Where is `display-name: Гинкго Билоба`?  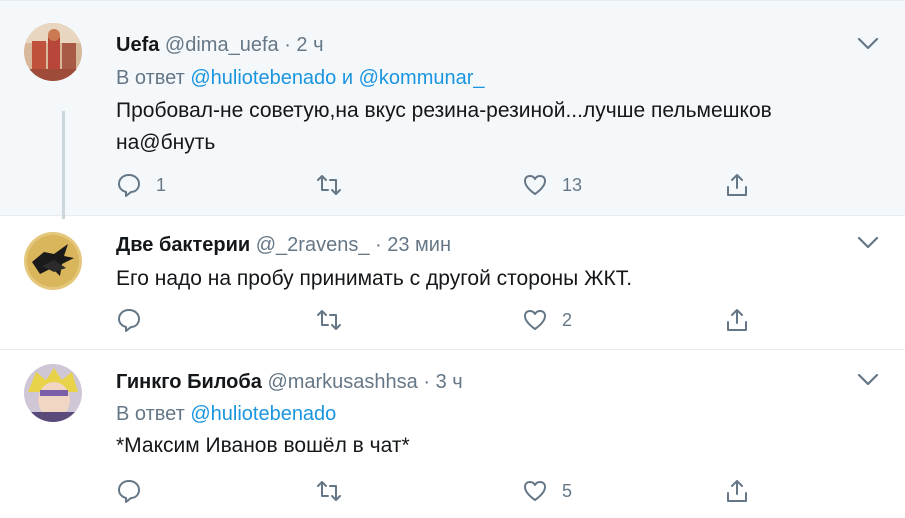
display-name: Гинкго Билоба is located at coordinates (189, 382).